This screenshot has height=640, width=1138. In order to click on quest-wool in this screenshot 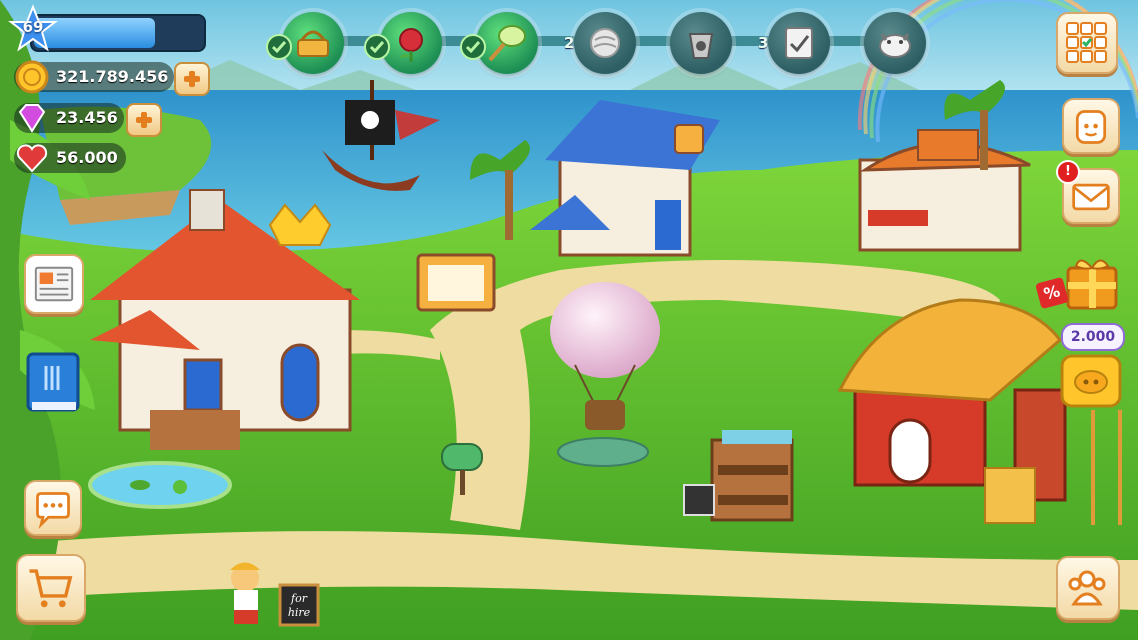, I will do `click(605, 43)`.